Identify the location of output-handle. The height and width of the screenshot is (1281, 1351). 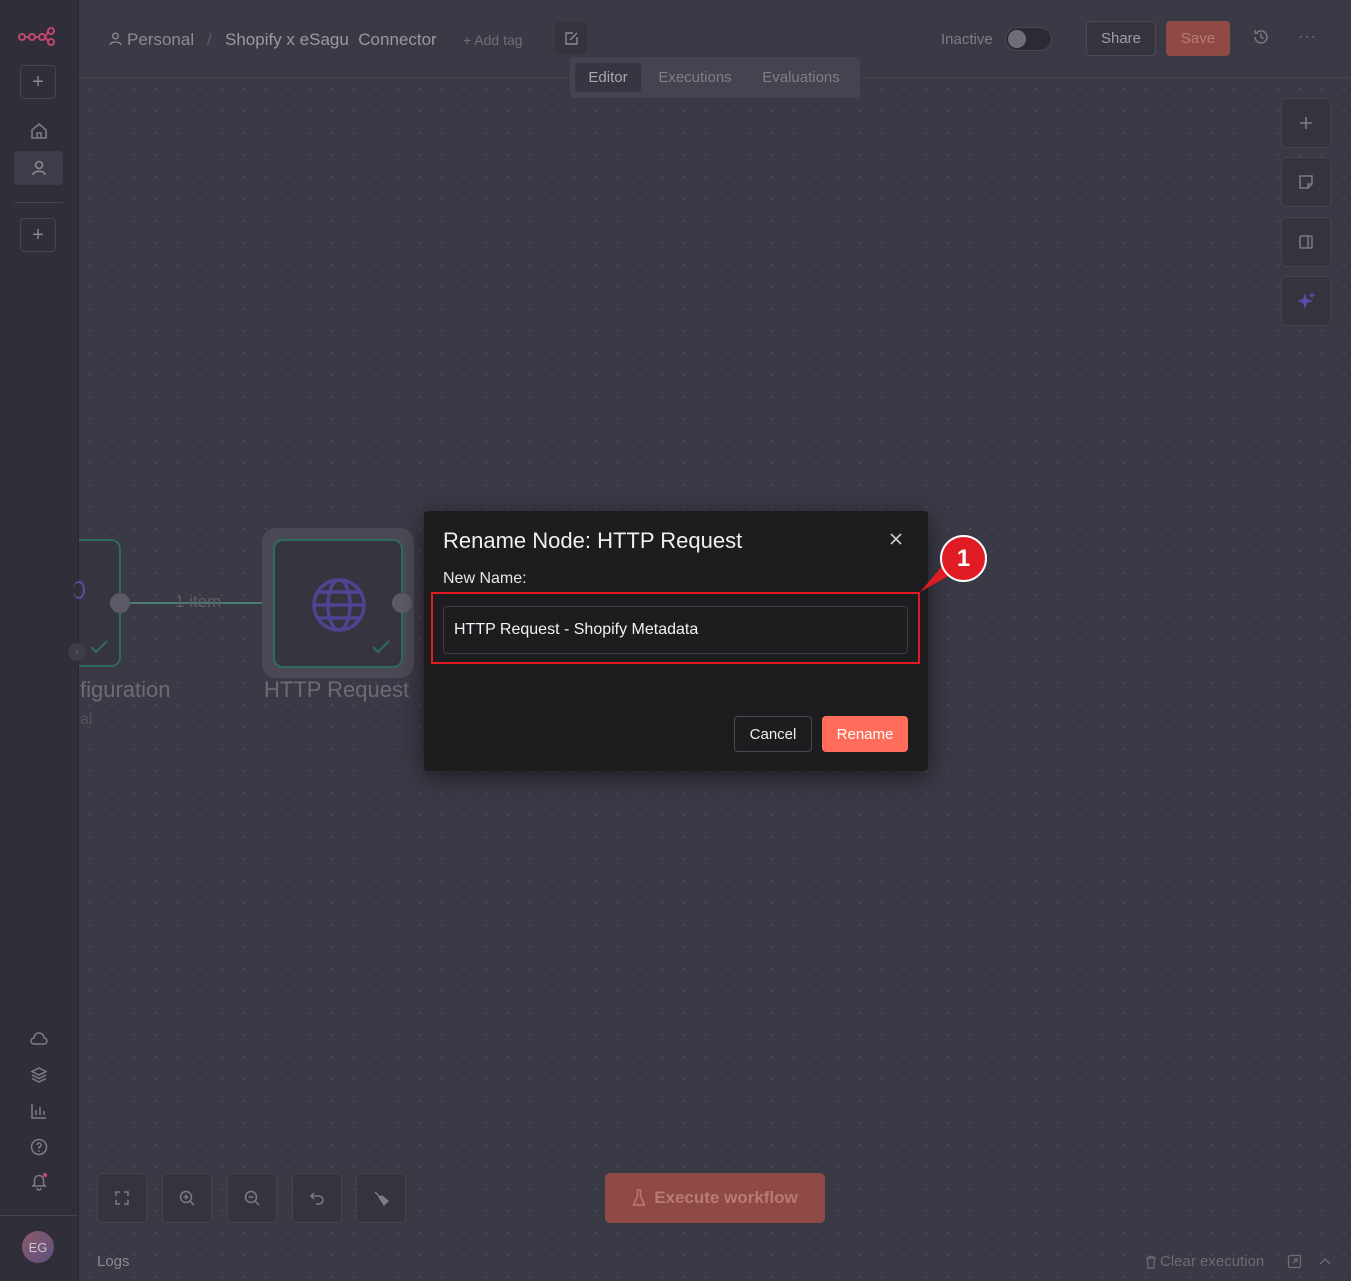
(120, 603).